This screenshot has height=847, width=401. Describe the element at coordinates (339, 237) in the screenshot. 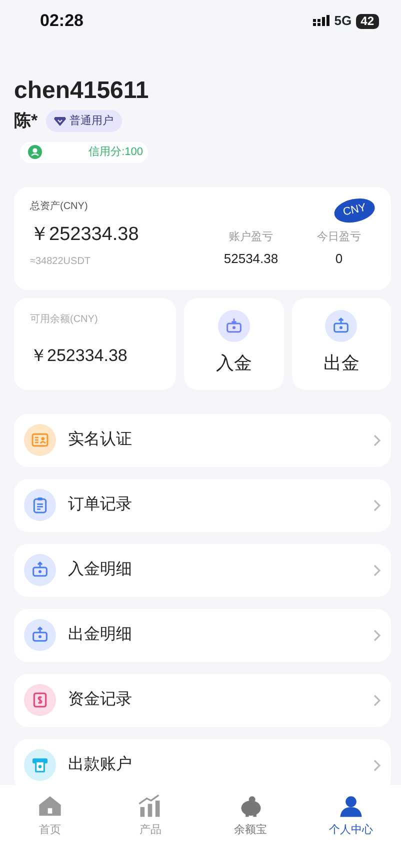

I see `stat-label: 今日盈亏` at that location.